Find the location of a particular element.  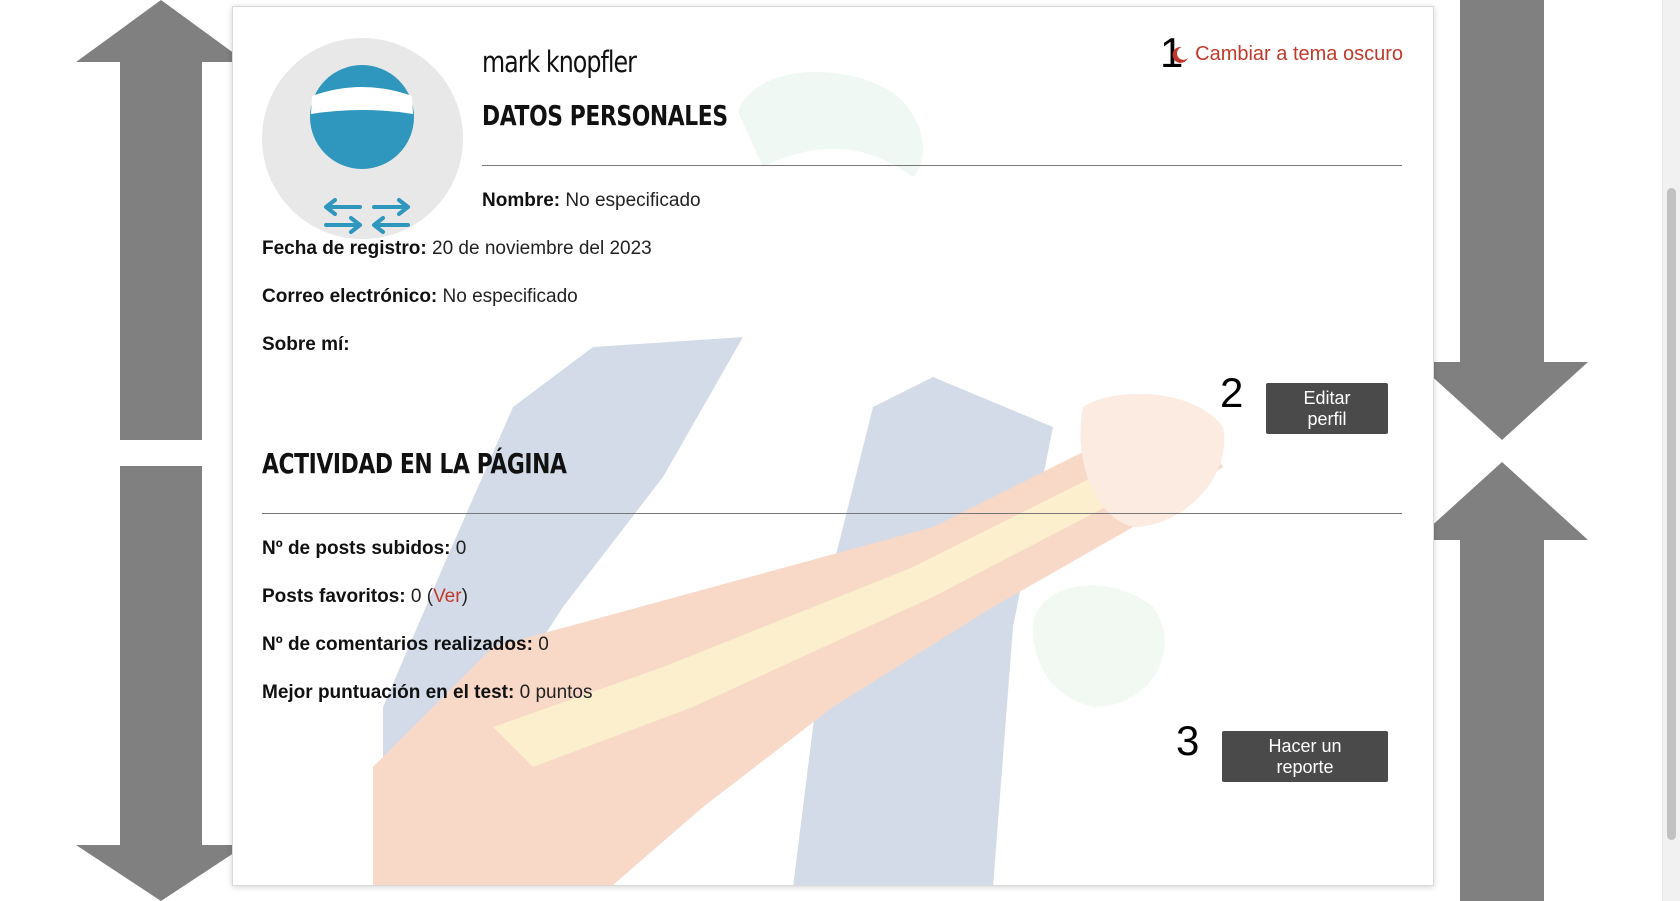

field-posts-uploaded: Nº de posts subidos: 0 is located at coordinates (364, 549).